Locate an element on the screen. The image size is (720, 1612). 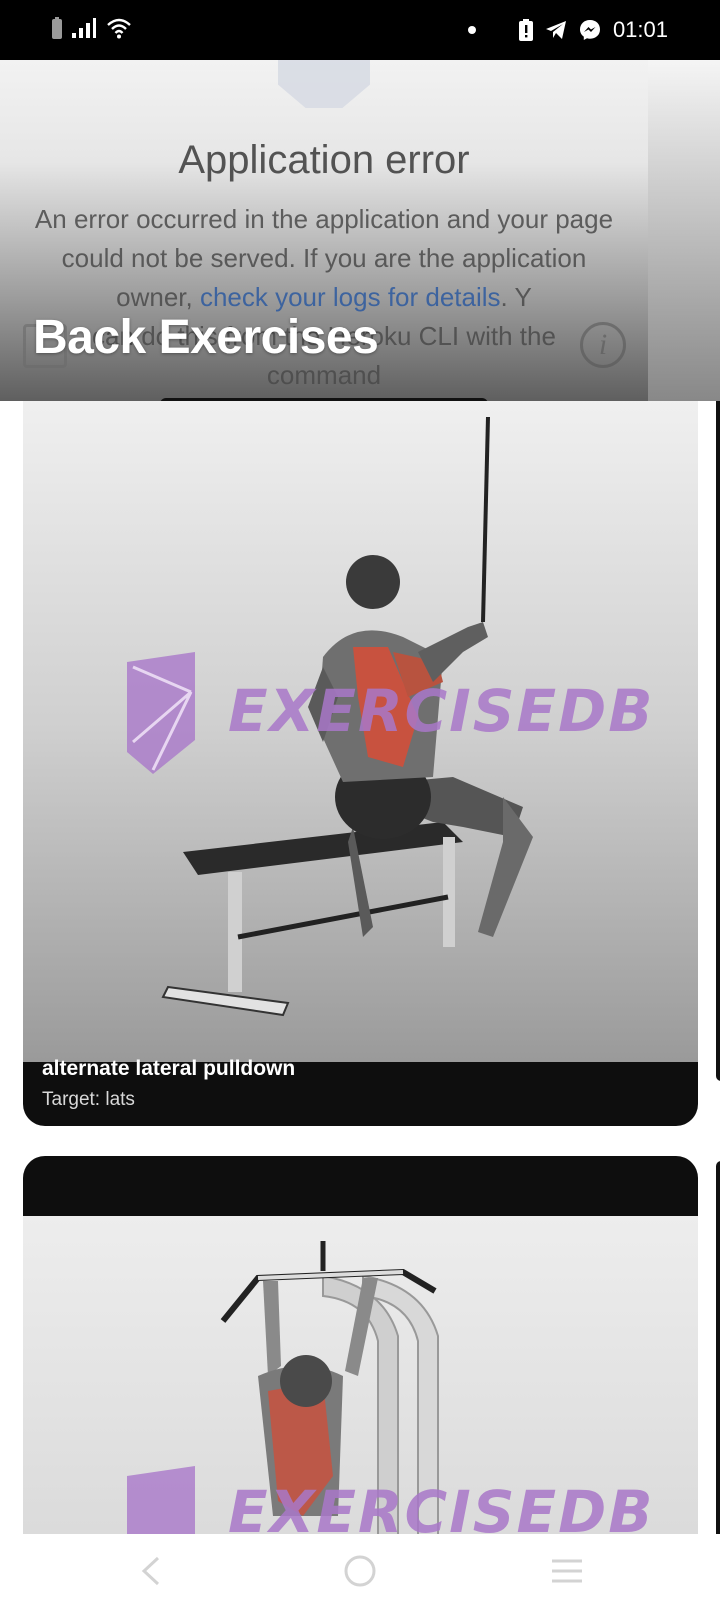
cell-signal-icon is located at coordinates (84, 28).